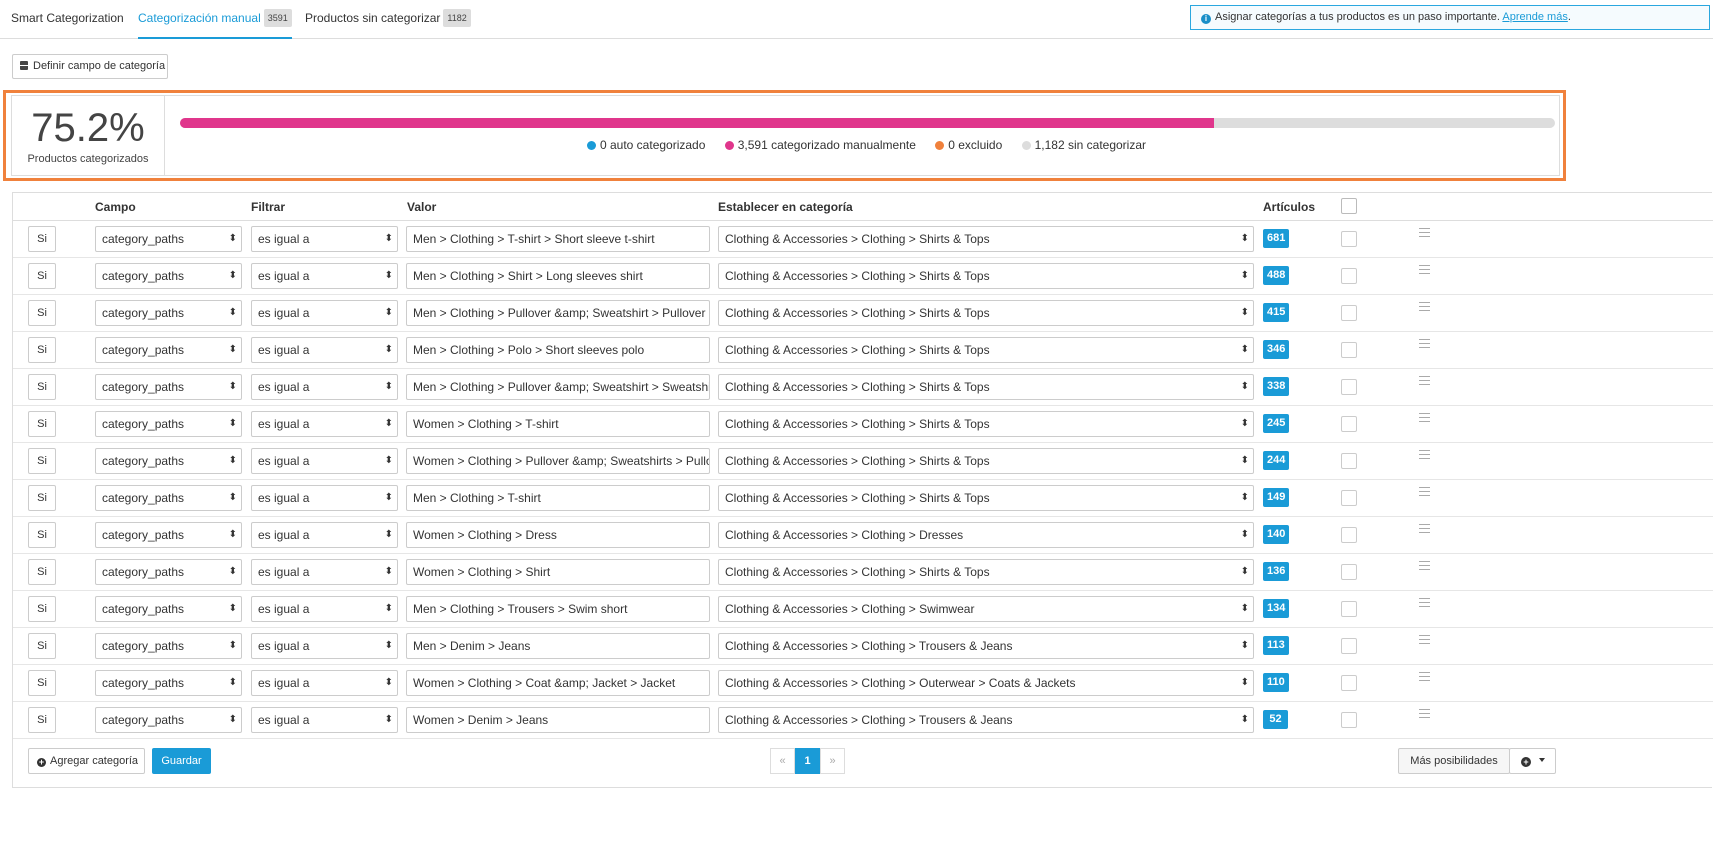 The image size is (1713, 863). I want to click on learn-more-link: Aprende más, so click(1534, 17).